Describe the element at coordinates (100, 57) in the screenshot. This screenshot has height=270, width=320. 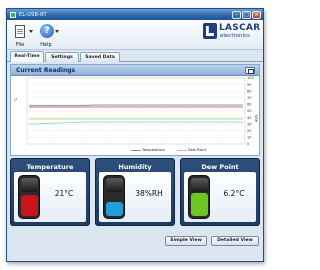
I see `tab-saved-data: Saved Data` at that location.